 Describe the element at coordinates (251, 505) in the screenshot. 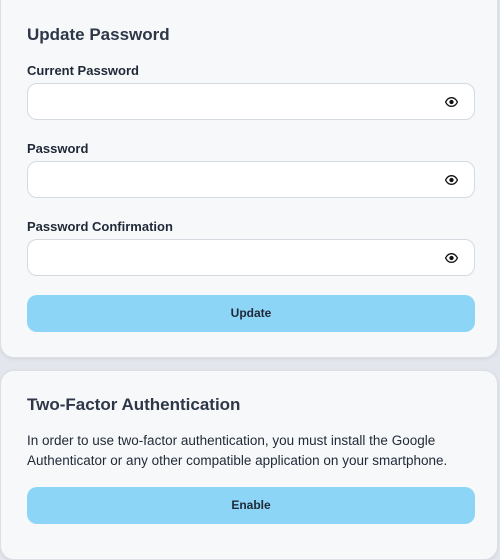

I see `enable-button: Enable` at that location.